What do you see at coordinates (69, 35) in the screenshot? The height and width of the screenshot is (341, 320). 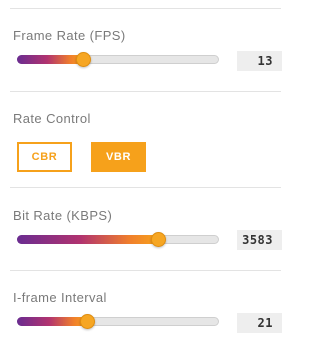 I see `frame-rate-label: Frame Rate (FPS)` at bounding box center [69, 35].